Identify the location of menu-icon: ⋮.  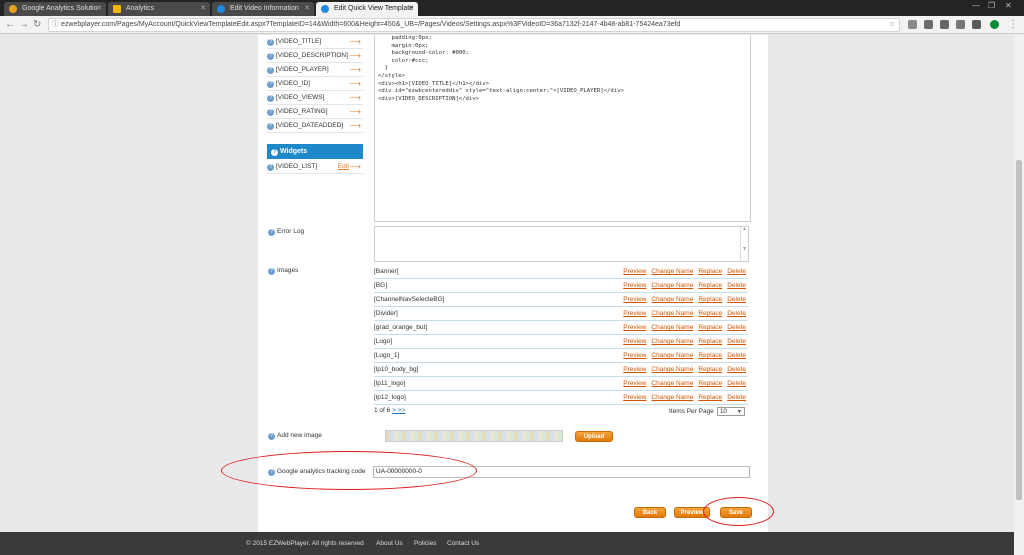
(1013, 25).